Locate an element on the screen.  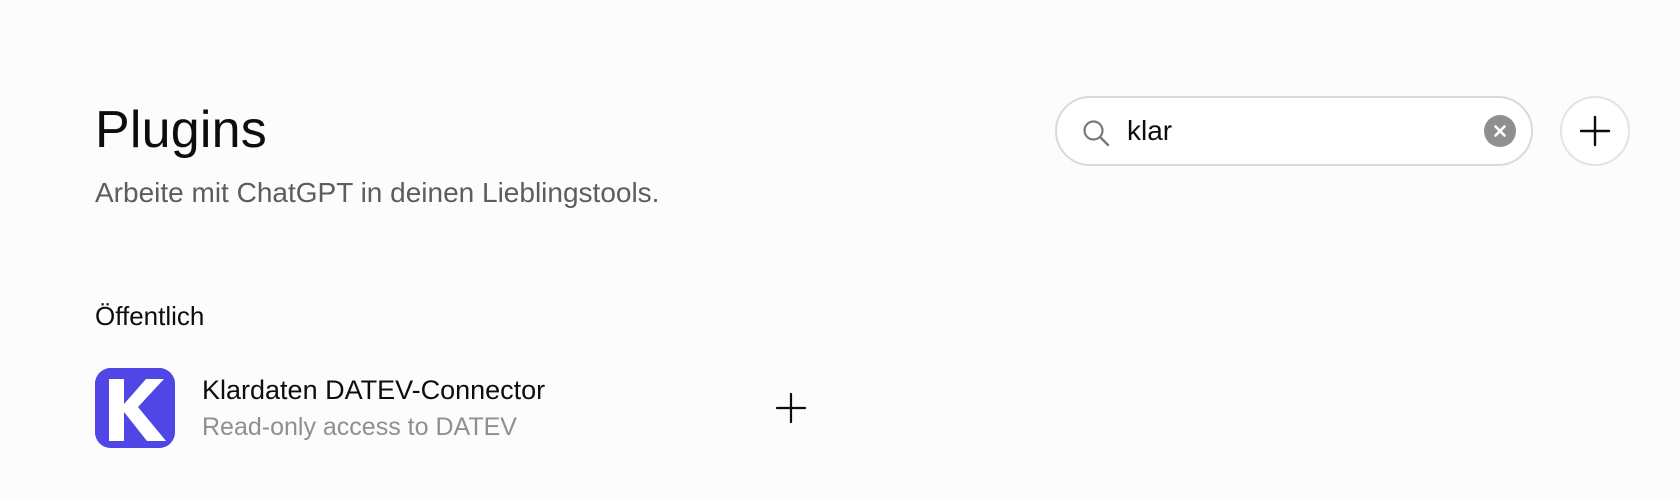
search-box is located at coordinates (1294, 131).